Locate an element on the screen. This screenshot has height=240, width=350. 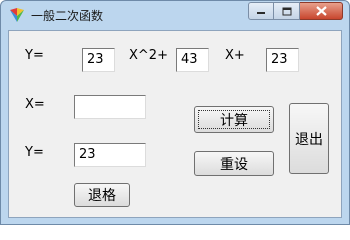
y-result-field: 23 is located at coordinates (110, 155).